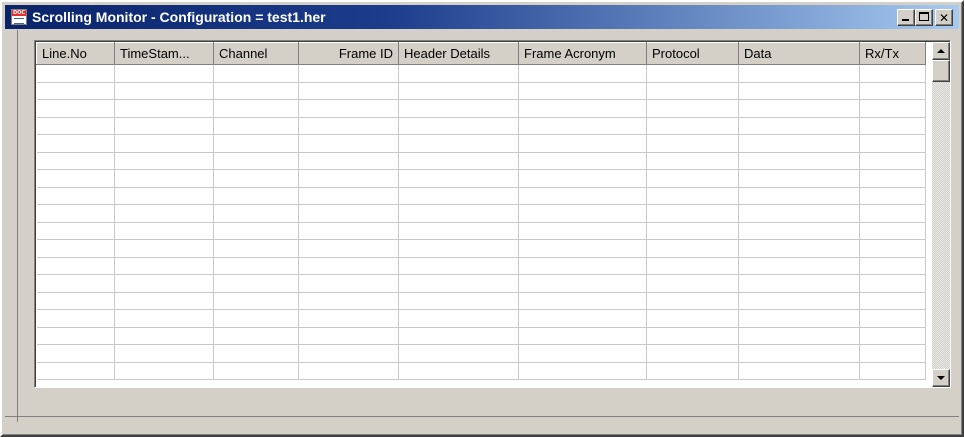 The height and width of the screenshot is (437, 964). What do you see at coordinates (941, 51) in the screenshot?
I see `scroll-up-button` at bounding box center [941, 51].